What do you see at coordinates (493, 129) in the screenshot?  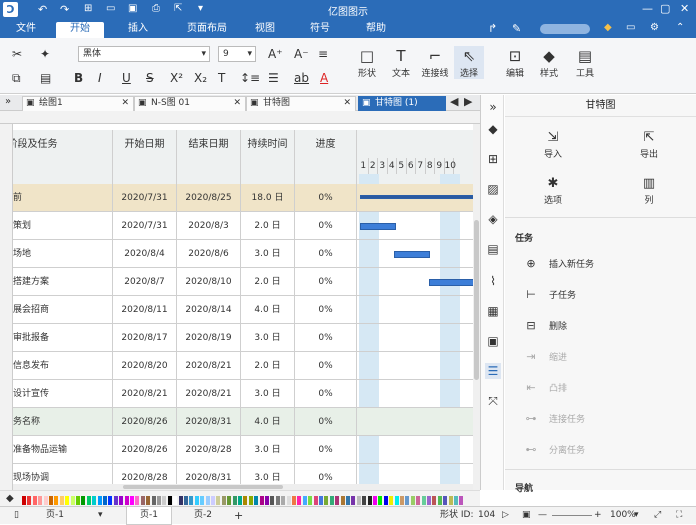 I see `fill-icon: ◆` at bounding box center [493, 129].